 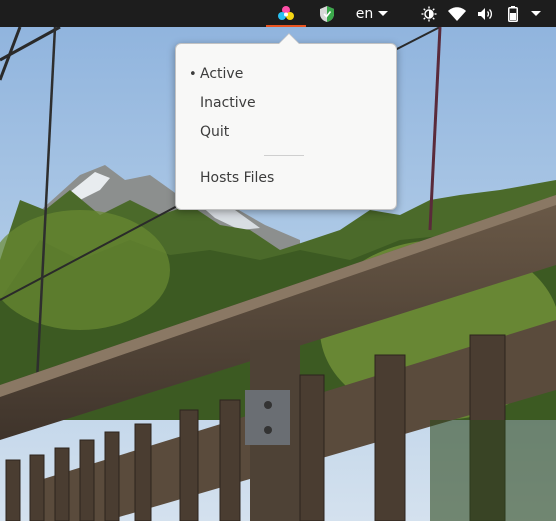 I want to click on menu-item-hosts-files: Hosts Files, so click(x=286, y=178).